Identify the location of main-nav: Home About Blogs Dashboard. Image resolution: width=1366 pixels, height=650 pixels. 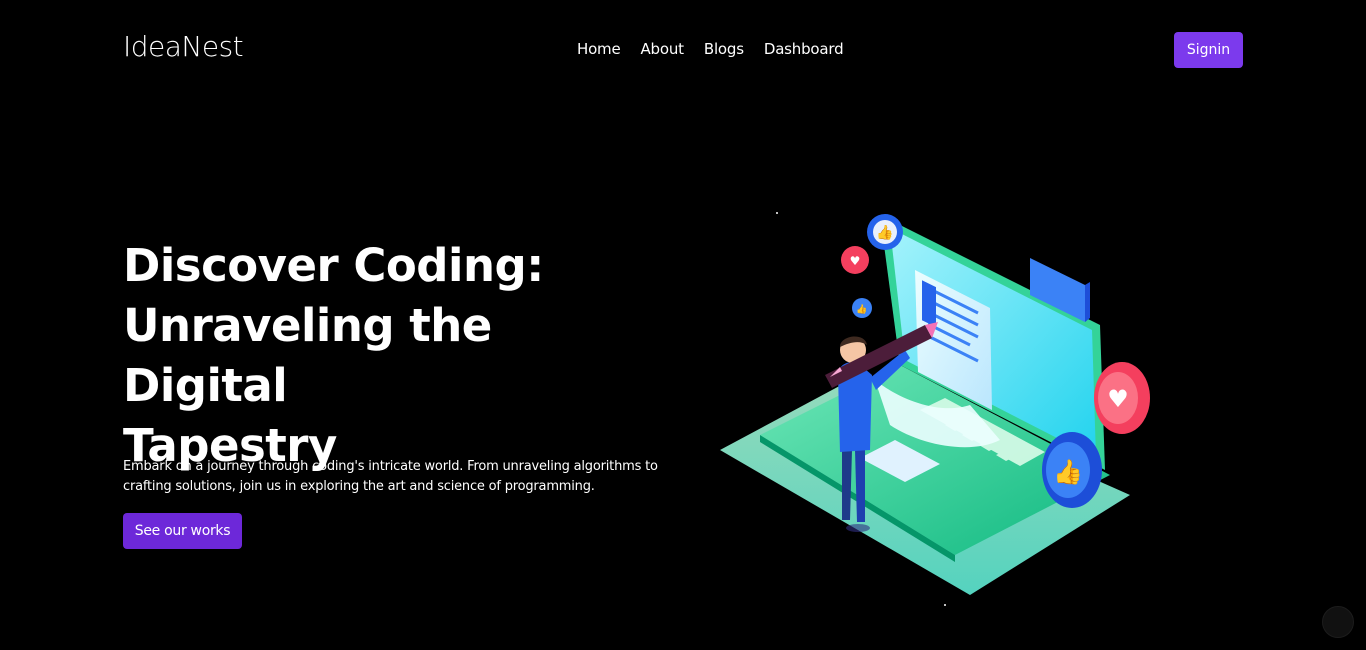
(710, 49).